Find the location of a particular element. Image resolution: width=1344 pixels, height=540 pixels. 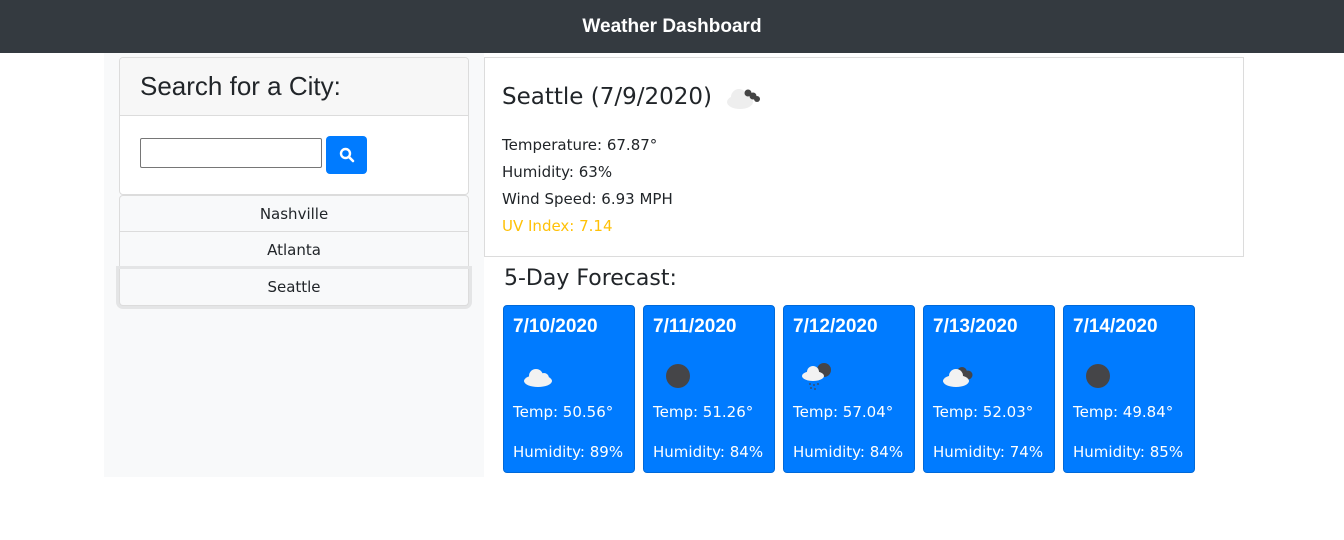

current-temperature: Temperature: 67.87° is located at coordinates (580, 145).